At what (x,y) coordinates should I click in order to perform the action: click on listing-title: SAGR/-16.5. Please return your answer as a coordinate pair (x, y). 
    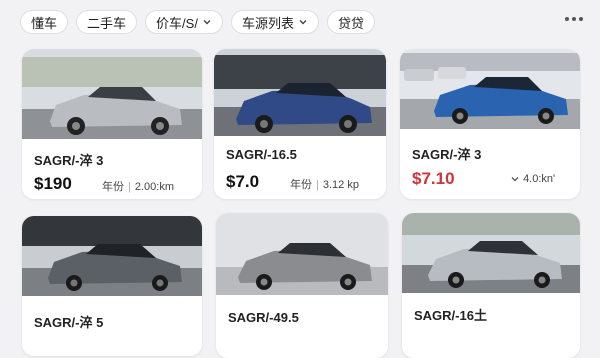
    Looking at the image, I should click on (261, 154).